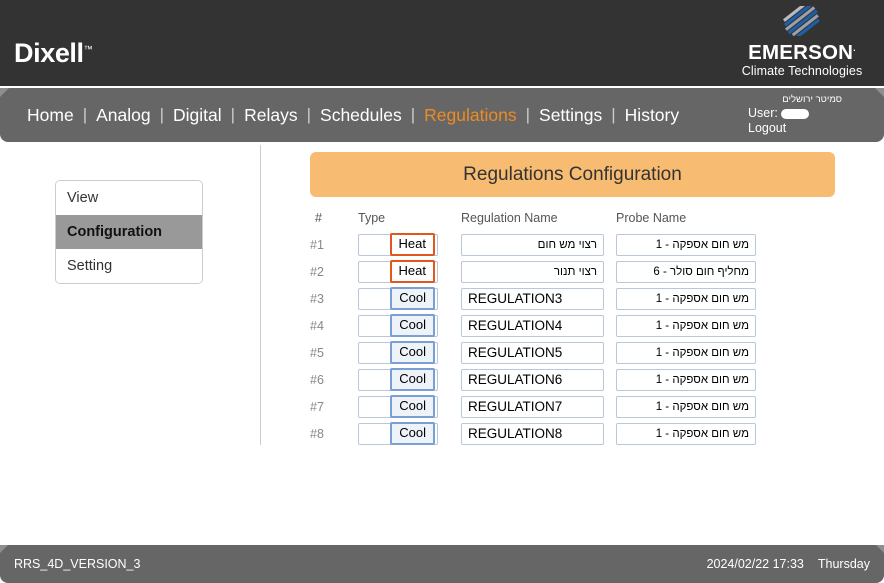  I want to click on dixell-logo: Dixell™, so click(53, 53).